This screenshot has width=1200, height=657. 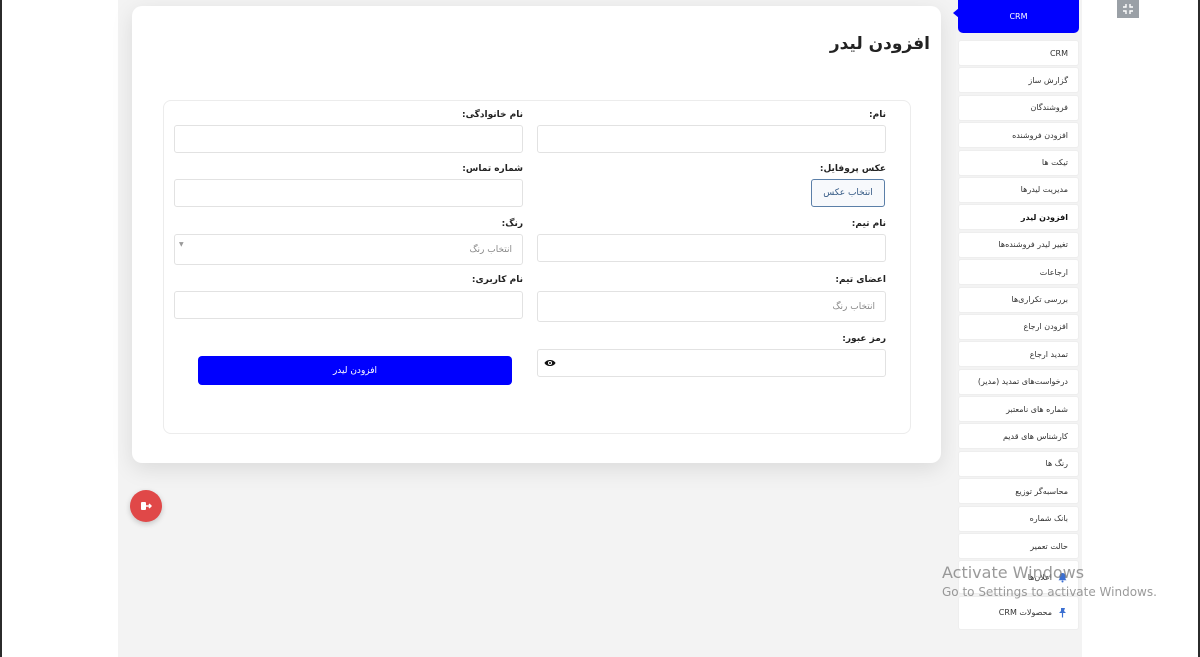 What do you see at coordinates (1049, 108) in the screenshot?
I see `sidebar-item-label: فروشندگان` at bounding box center [1049, 108].